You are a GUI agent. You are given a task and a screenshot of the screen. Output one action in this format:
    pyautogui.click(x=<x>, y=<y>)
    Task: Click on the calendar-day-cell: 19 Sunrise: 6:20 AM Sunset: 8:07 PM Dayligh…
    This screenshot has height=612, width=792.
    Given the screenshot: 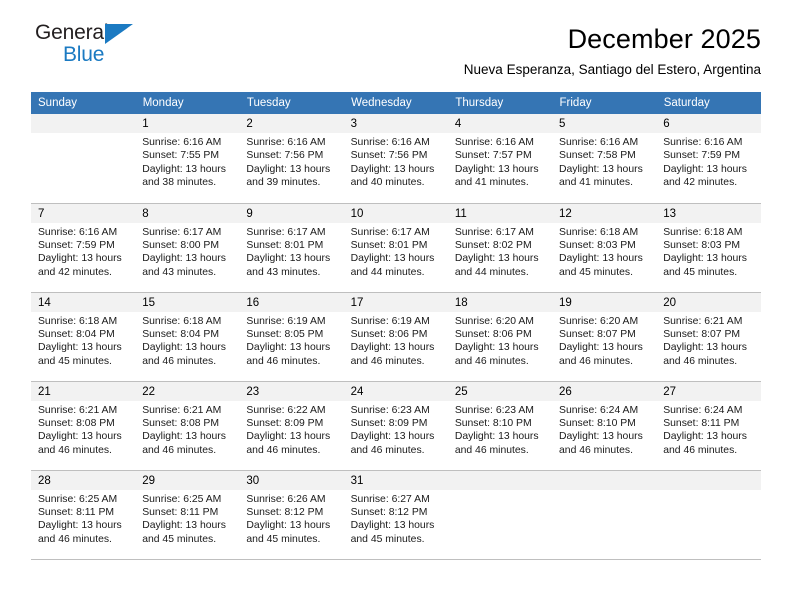 What is the action you would take?
    pyautogui.click(x=604, y=337)
    